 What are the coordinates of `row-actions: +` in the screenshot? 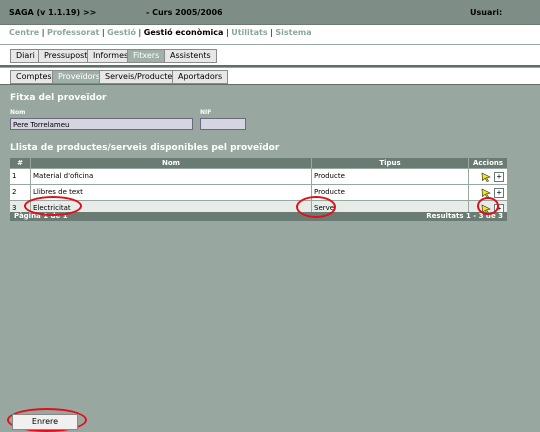 It's located at (488, 176).